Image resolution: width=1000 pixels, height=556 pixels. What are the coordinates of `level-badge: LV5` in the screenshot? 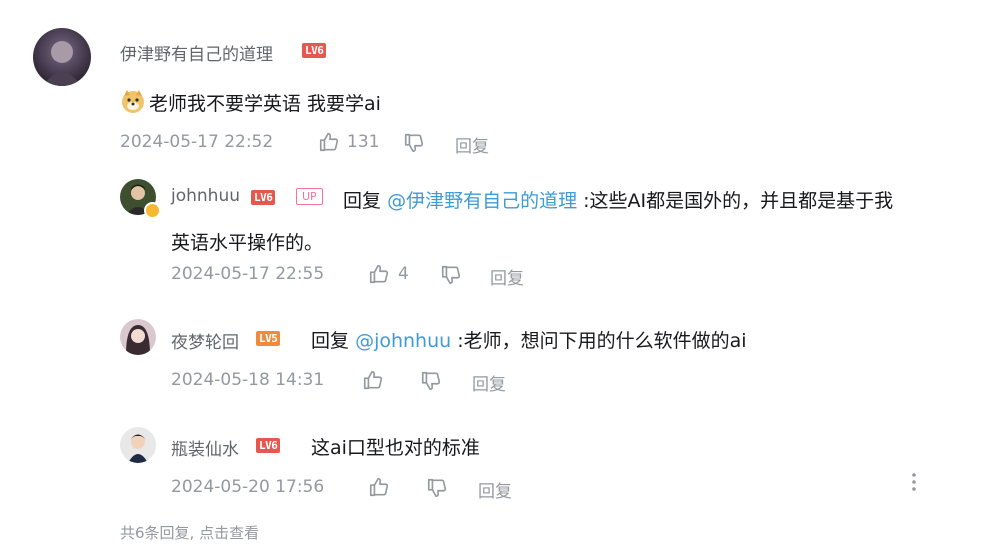 It's located at (268, 338).